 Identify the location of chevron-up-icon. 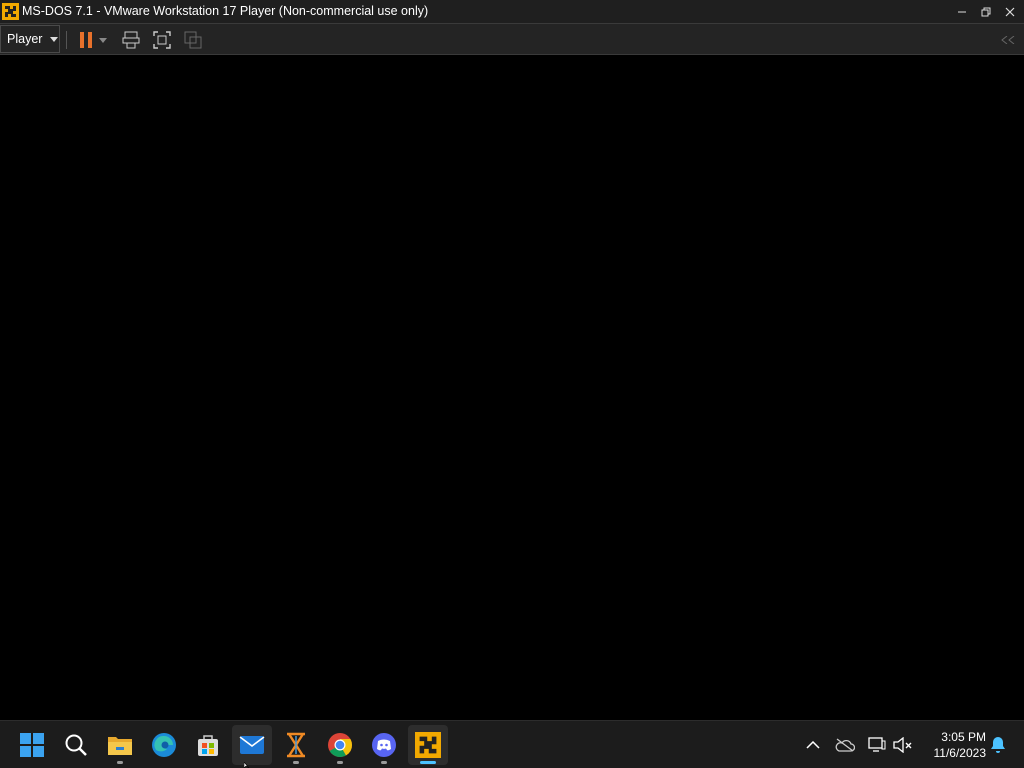
(813, 745).